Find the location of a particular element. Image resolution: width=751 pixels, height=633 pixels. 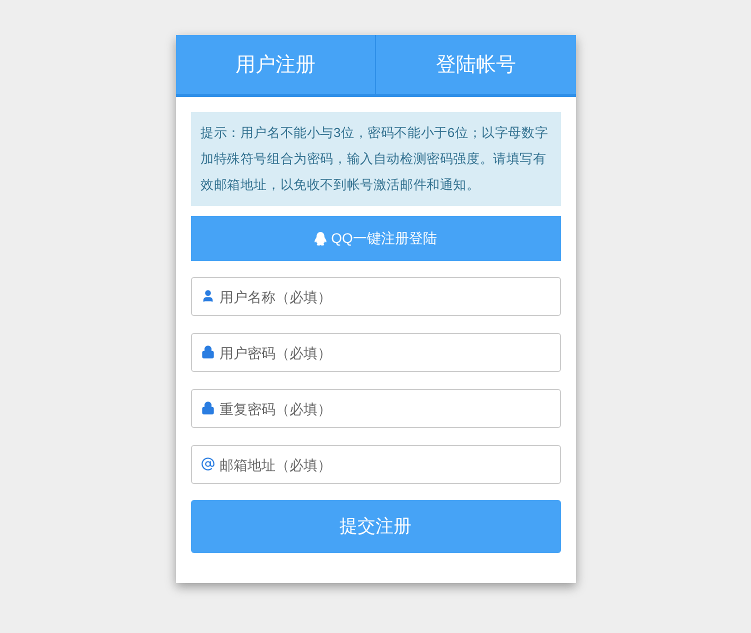

notice-text: 提示：用户名不能小与3位，密码不能小于6位；以字母数字加特殊符号组合为密码，输入自动检测密码强度。请填写有效邮箱地址，以免收不到帐号激活邮件和通知。 is located at coordinates (375, 159).